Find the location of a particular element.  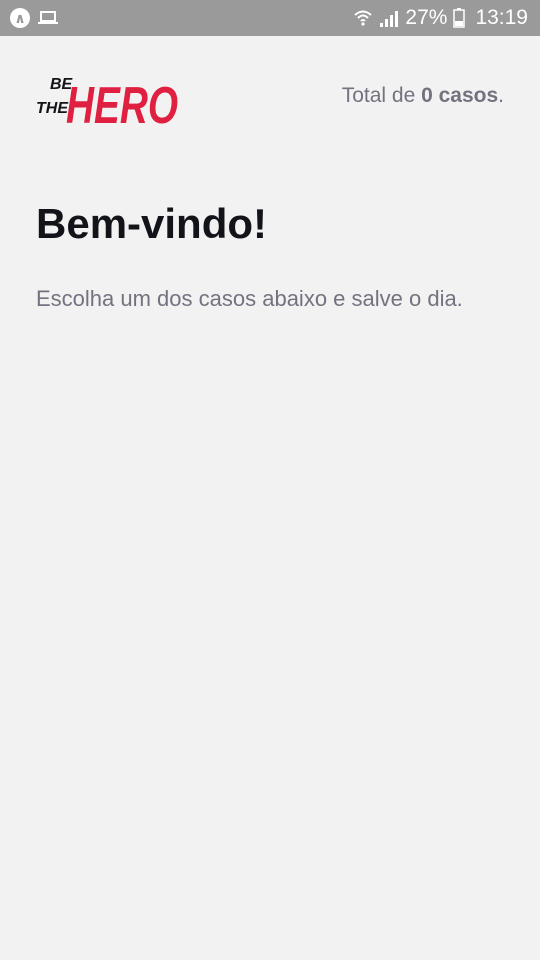

laptop-icon is located at coordinates (48, 18).